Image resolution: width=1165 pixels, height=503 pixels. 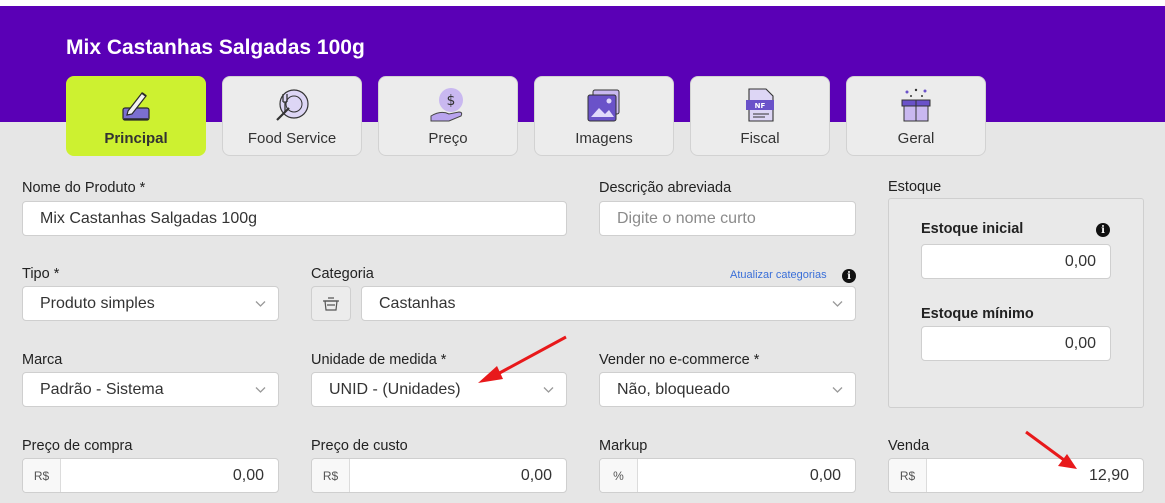 I want to click on basket-icon, so click(x=331, y=303).